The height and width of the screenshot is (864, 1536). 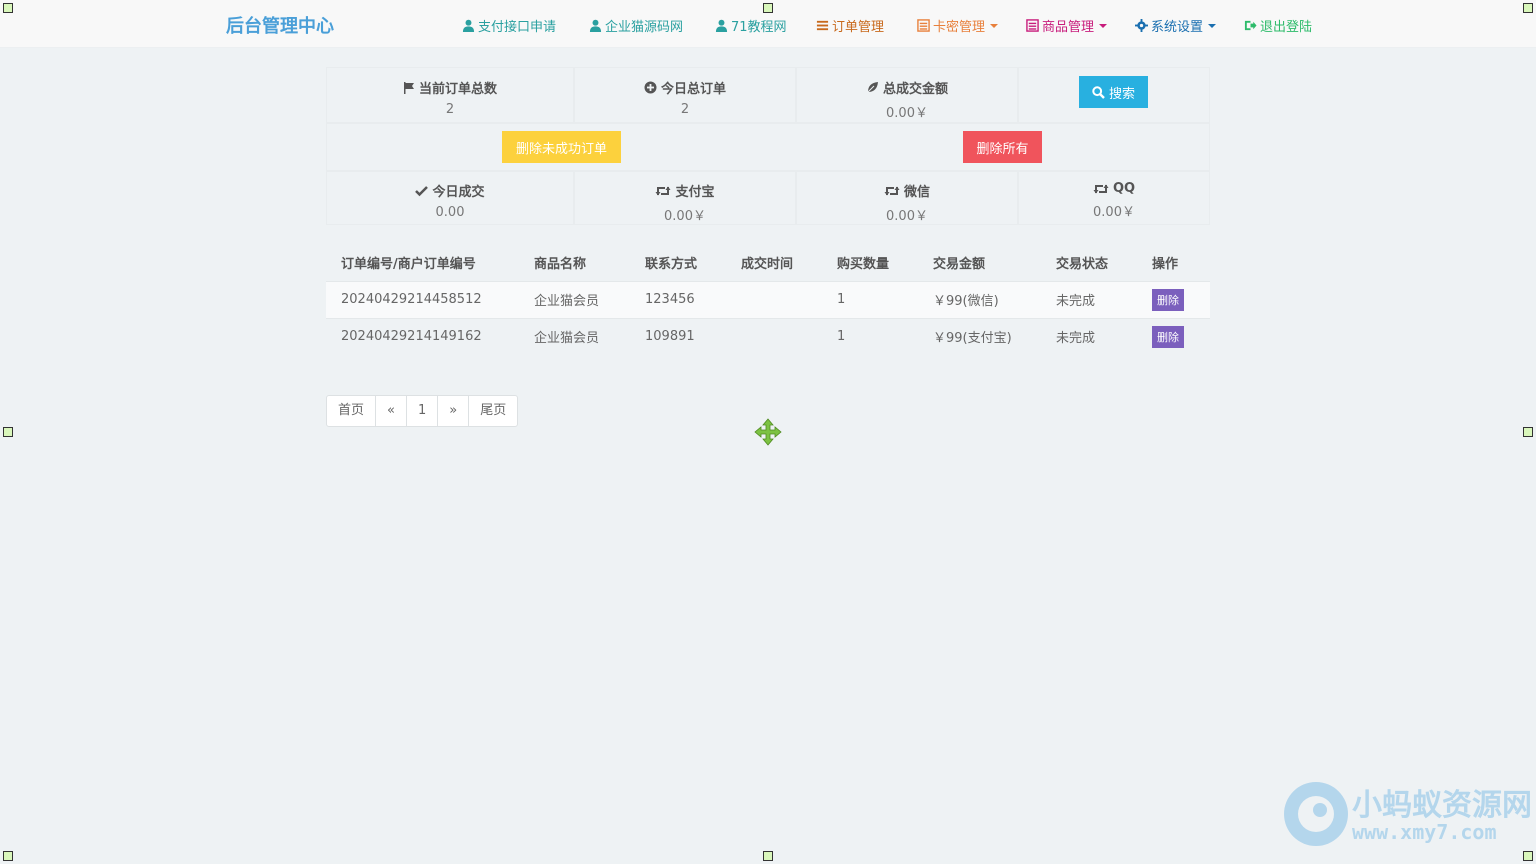 What do you see at coordinates (1141, 25) in the screenshot?
I see `gear-icon` at bounding box center [1141, 25].